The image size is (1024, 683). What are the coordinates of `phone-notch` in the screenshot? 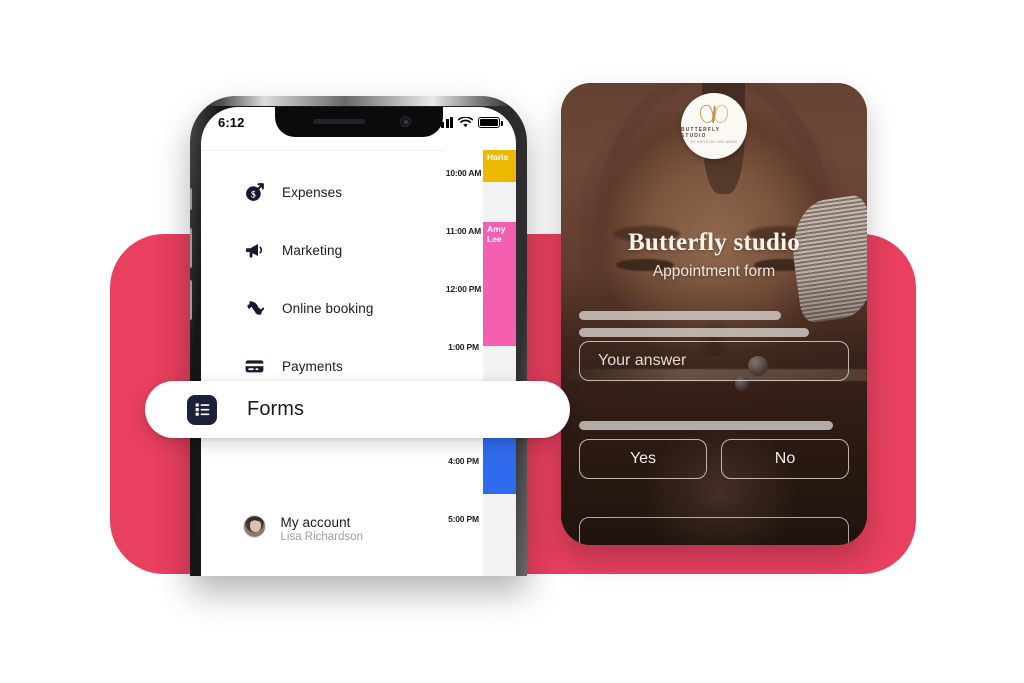 It's located at (358, 122).